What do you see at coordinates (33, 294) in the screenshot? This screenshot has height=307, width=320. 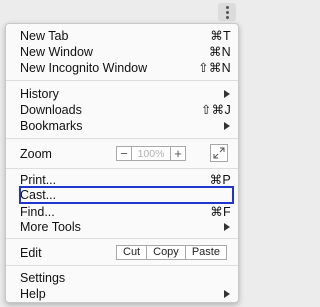 I see `menu-item-label: Help` at bounding box center [33, 294].